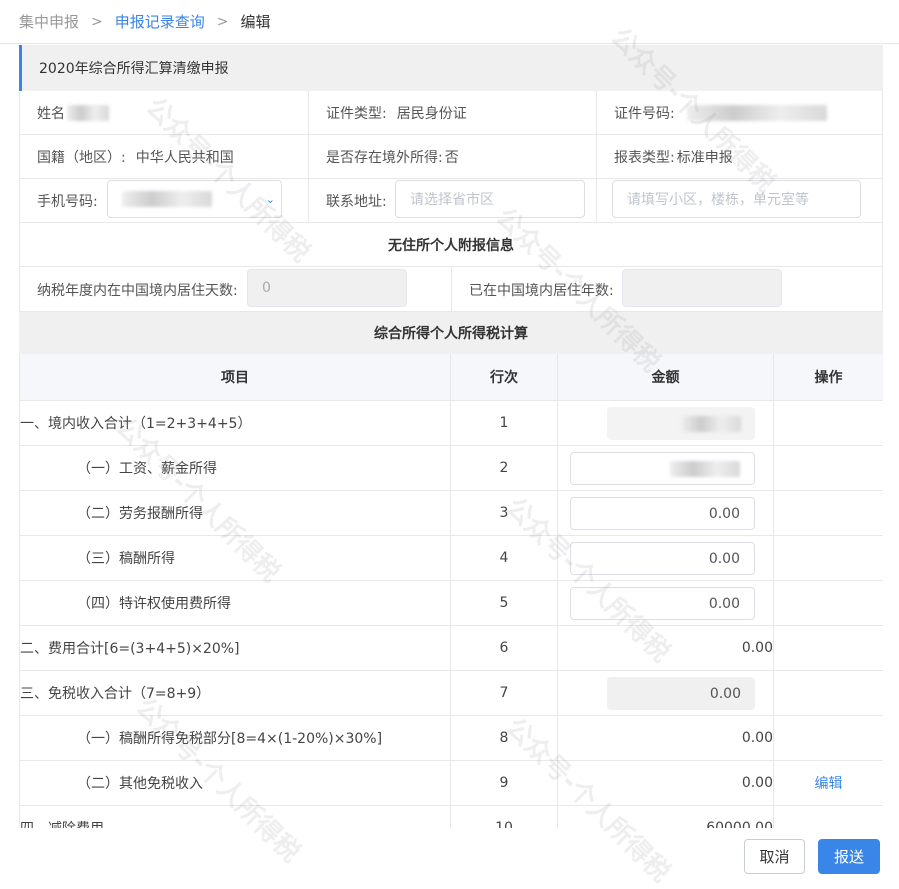  What do you see at coordinates (81, 158) in the screenshot?
I see `nationality-label: 国籍（地区）:` at bounding box center [81, 158].